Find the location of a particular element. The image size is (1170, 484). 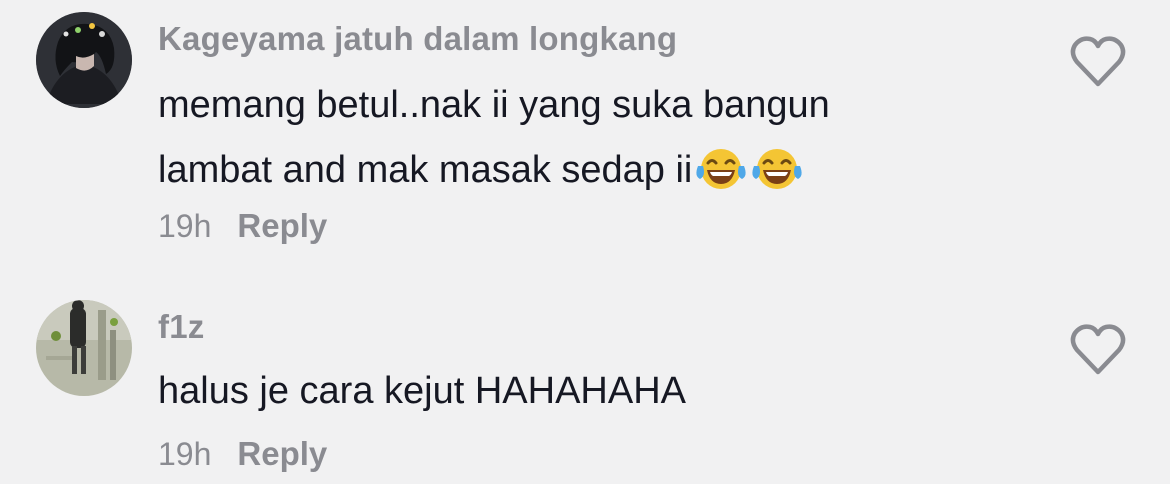

comment-username: Kageyama jatuh dalam longkang is located at coordinates (417, 39).